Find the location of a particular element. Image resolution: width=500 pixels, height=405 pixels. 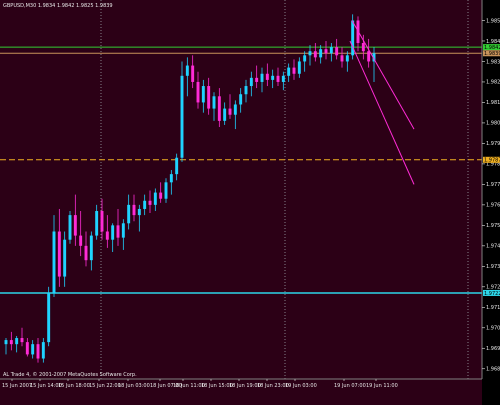

price-tick-label: 1.9845 is located at coordinates (493, 42).